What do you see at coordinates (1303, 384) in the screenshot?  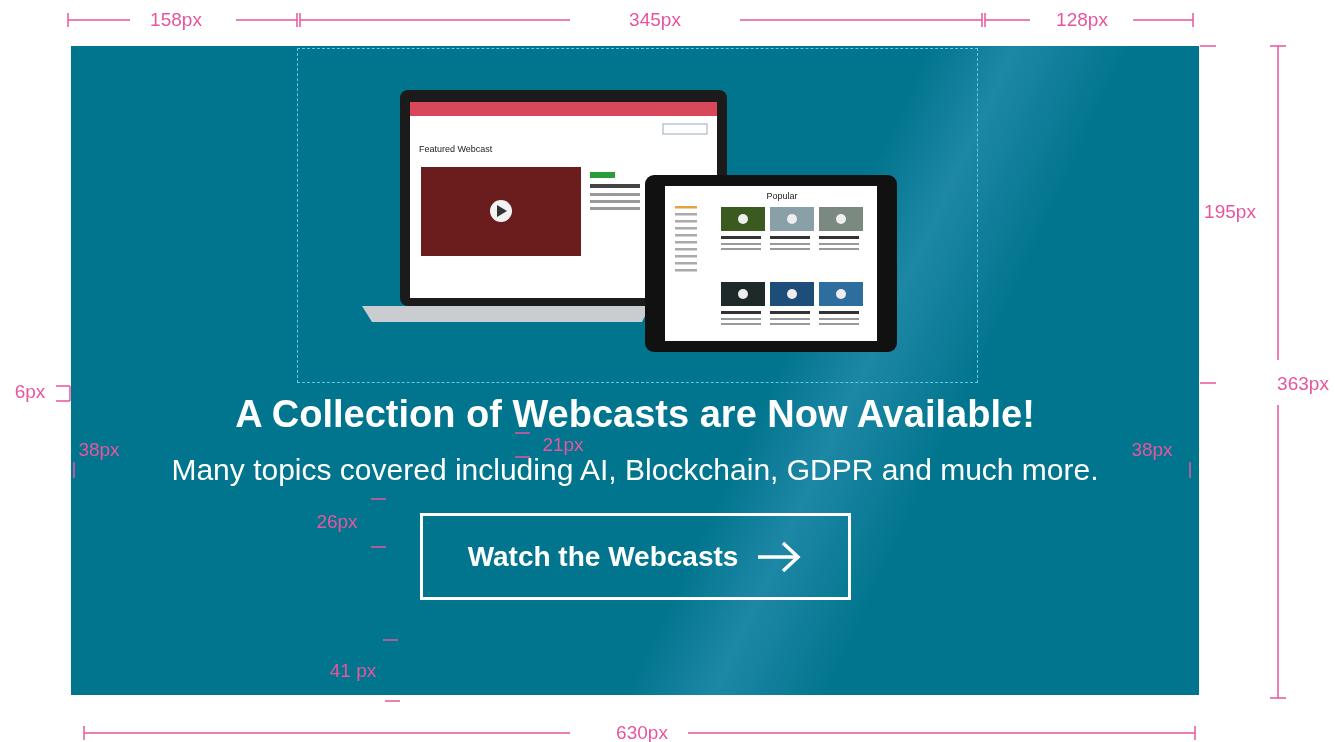 I see `dimension-label: 363px` at bounding box center [1303, 384].